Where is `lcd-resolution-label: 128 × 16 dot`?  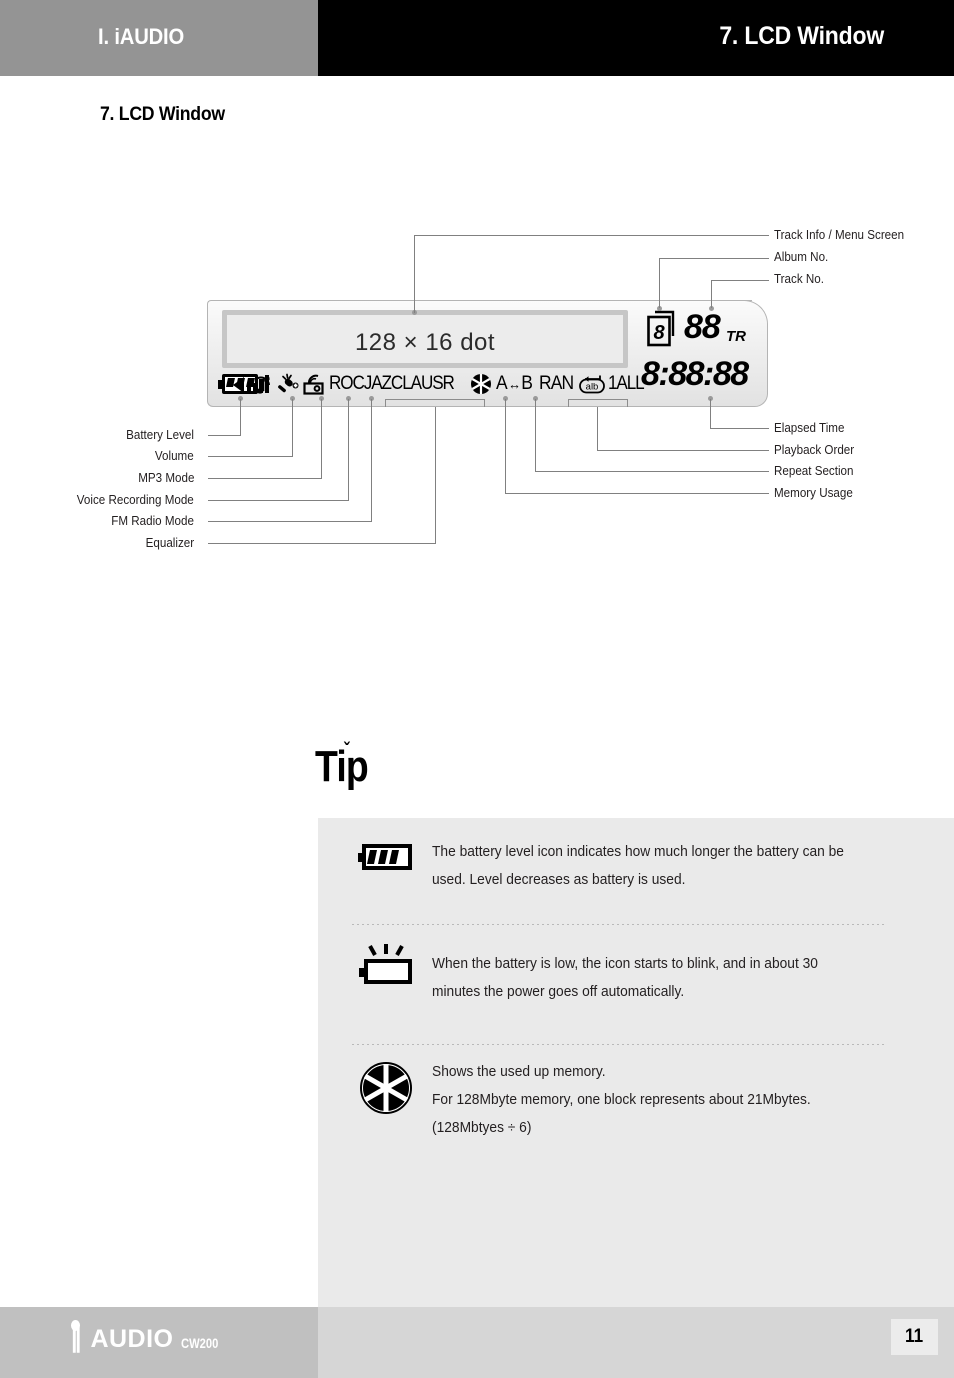
lcd-resolution-label: 128 × 16 dot is located at coordinates (425, 342).